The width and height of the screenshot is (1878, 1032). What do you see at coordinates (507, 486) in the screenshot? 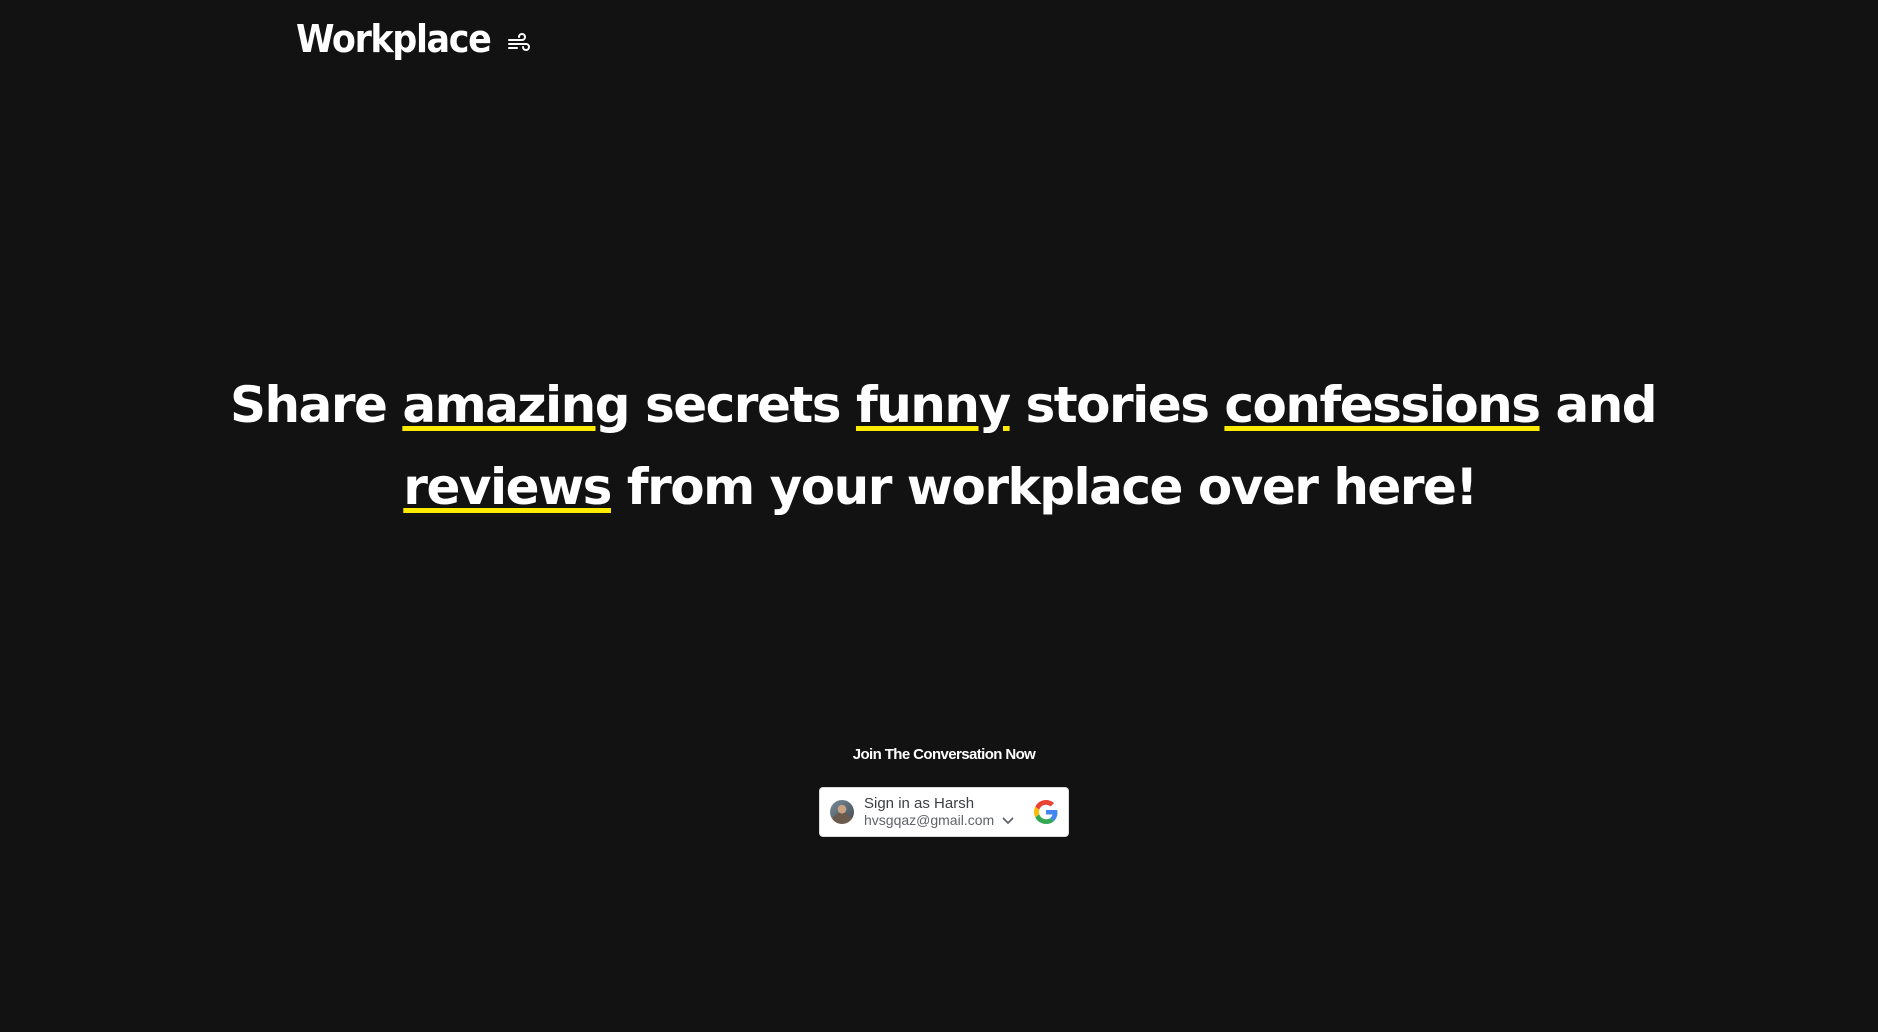
I see `hero-word-highlighted: reviews` at bounding box center [507, 486].